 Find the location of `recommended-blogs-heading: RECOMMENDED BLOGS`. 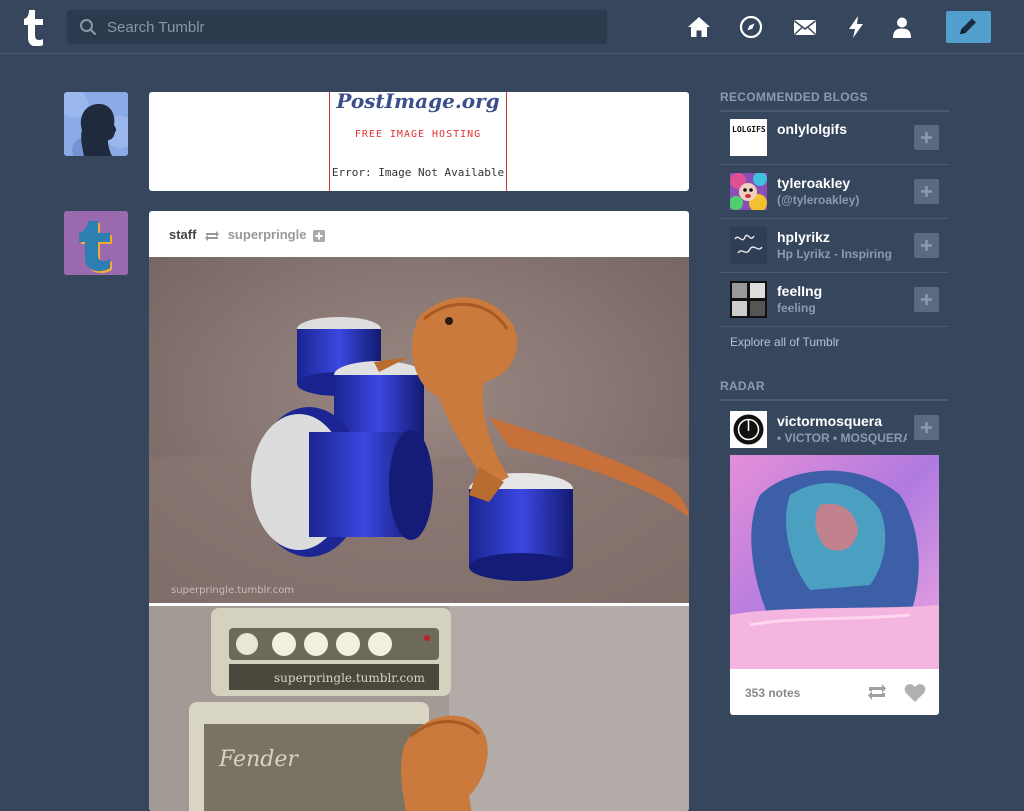

recommended-blogs-heading: RECOMMENDED BLOGS is located at coordinates (834, 101).